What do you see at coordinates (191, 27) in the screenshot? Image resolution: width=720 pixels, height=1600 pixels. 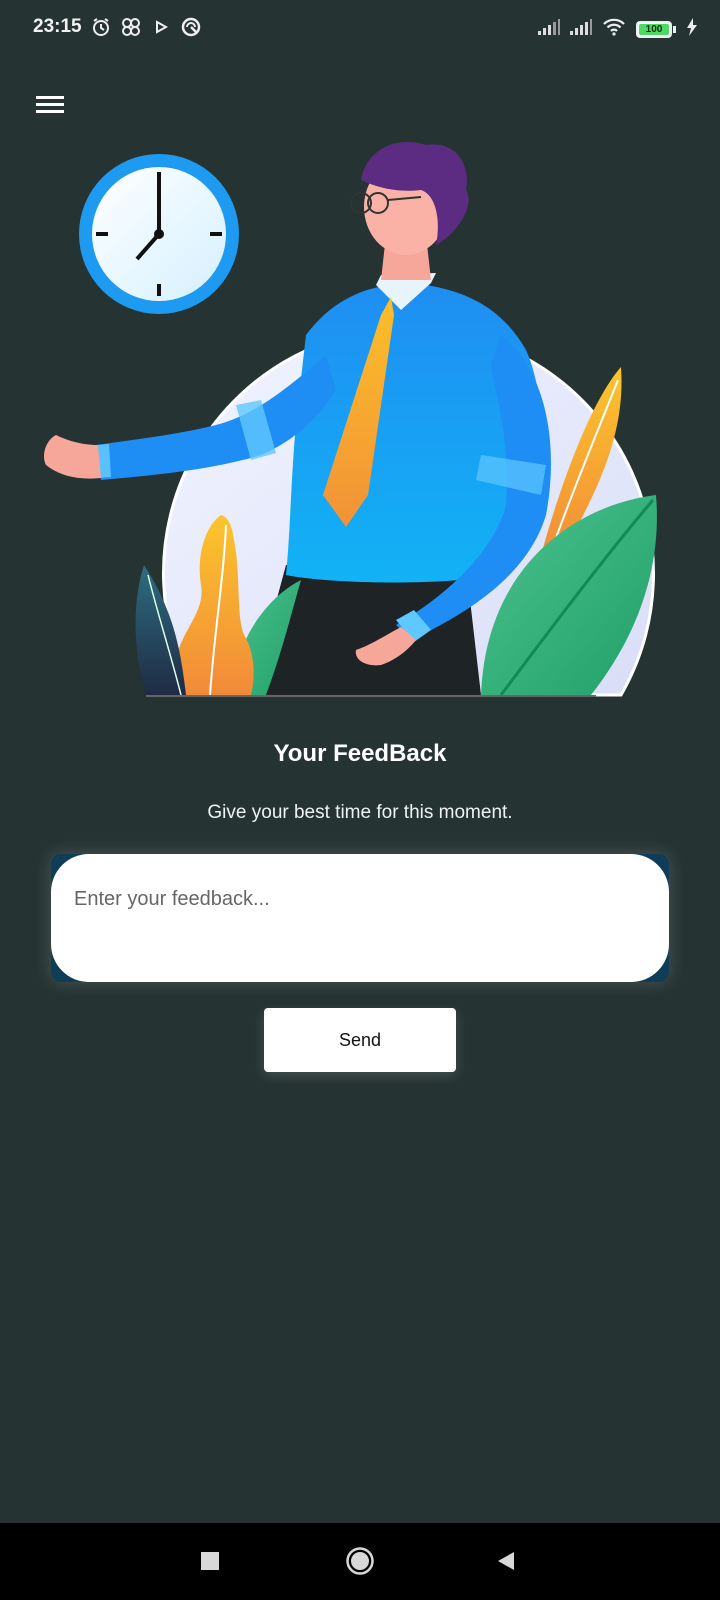 I see `vpn-icon` at bounding box center [191, 27].